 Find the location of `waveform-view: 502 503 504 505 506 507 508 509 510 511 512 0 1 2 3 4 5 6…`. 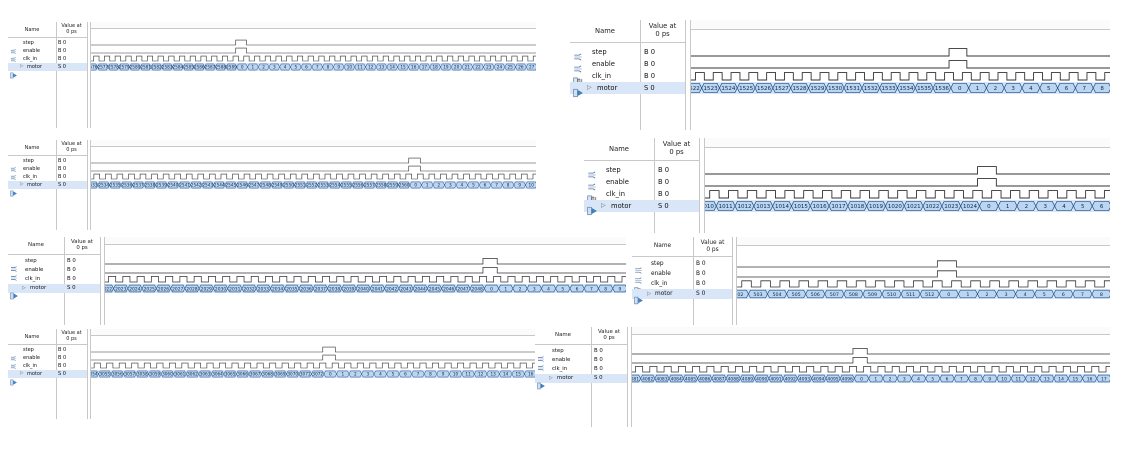

waveform-view: 502 503 504 505 506 507 508 509 510 511 512 0 1 2 3 4 5 6… is located at coordinates (923, 281).